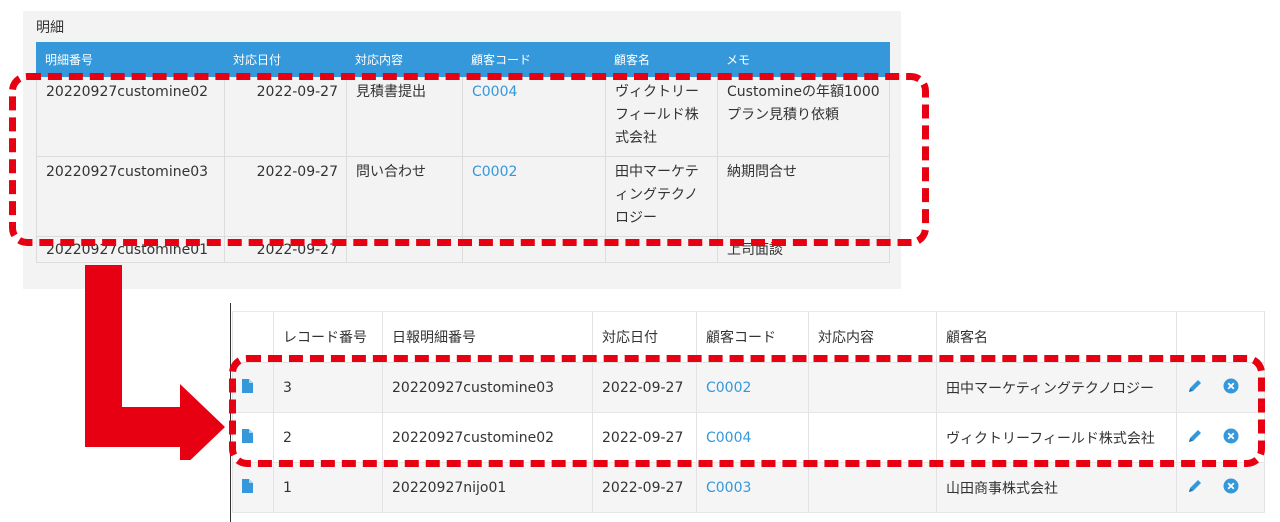  I want to click on cell-detail-no: 20220927nijo01, so click(487, 487).